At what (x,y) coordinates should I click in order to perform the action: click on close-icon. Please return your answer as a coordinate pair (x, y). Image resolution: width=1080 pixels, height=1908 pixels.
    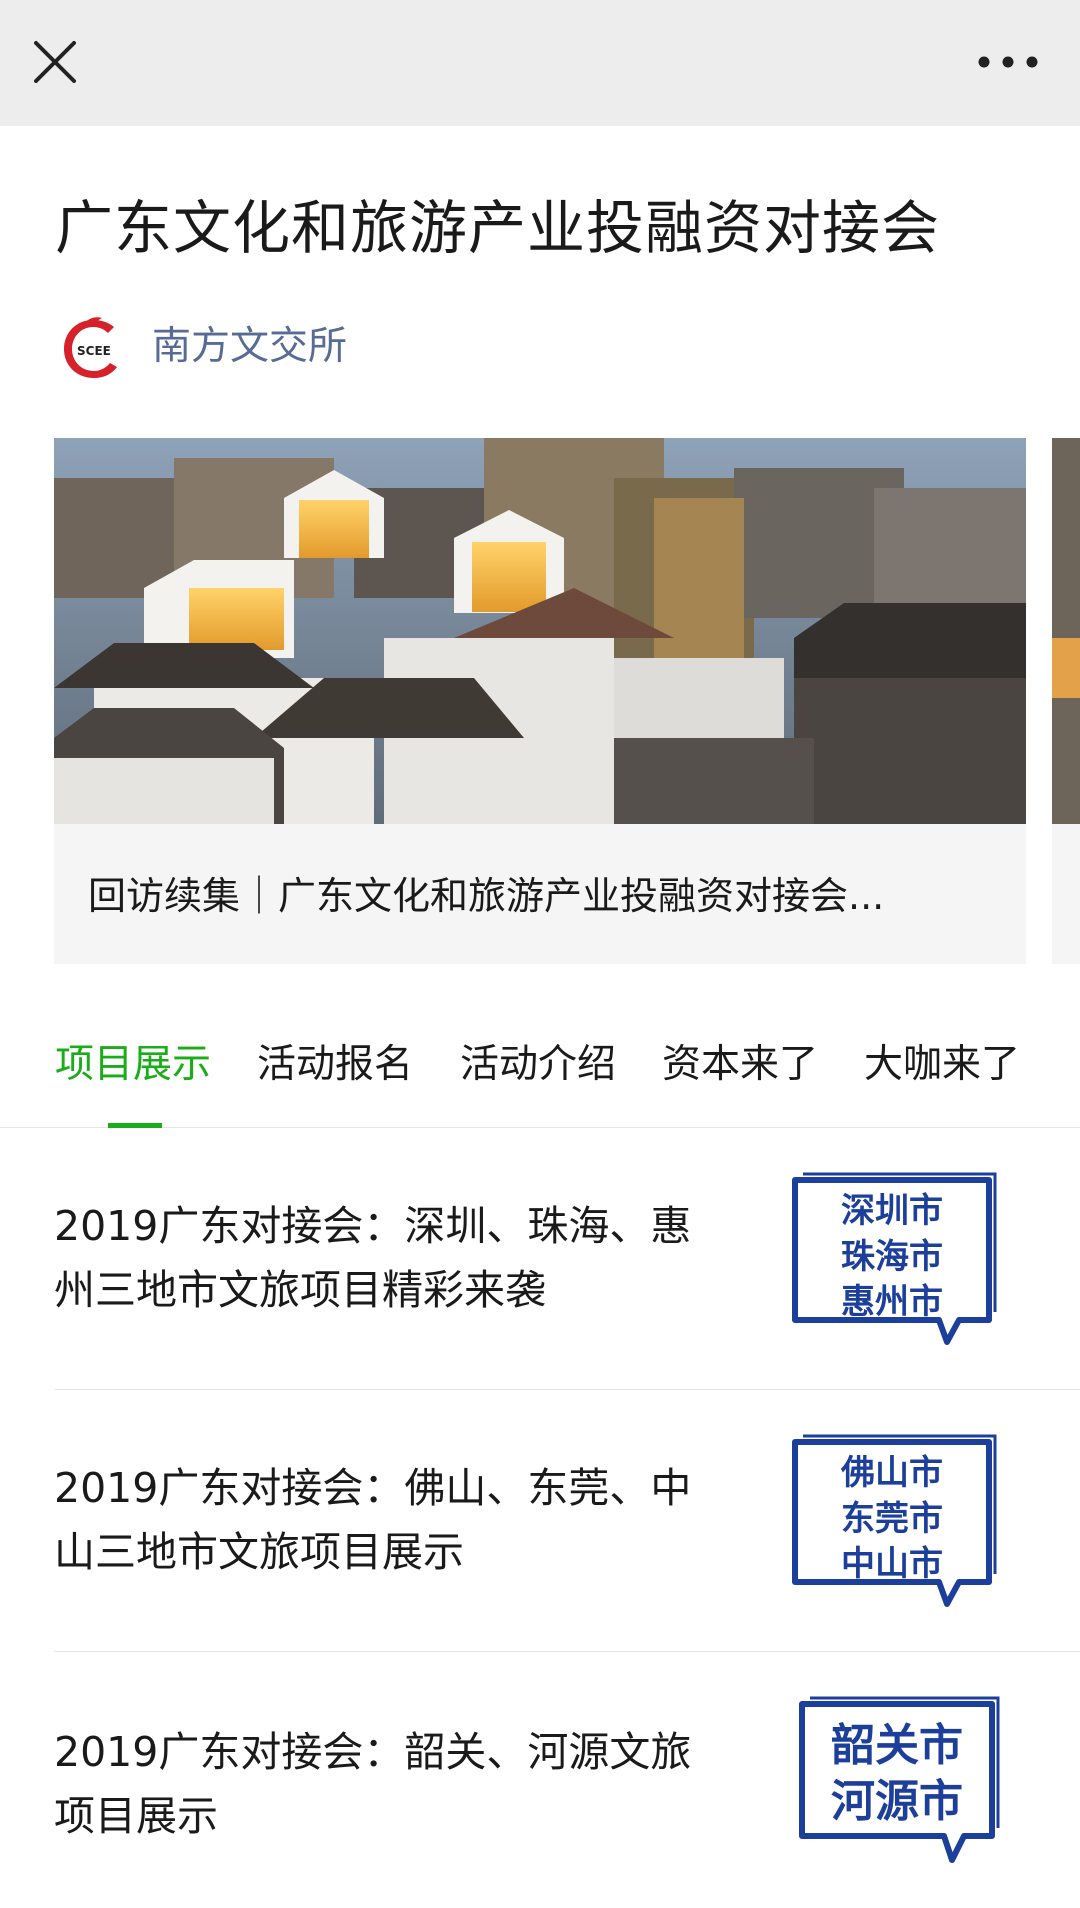
    Looking at the image, I should click on (55, 62).